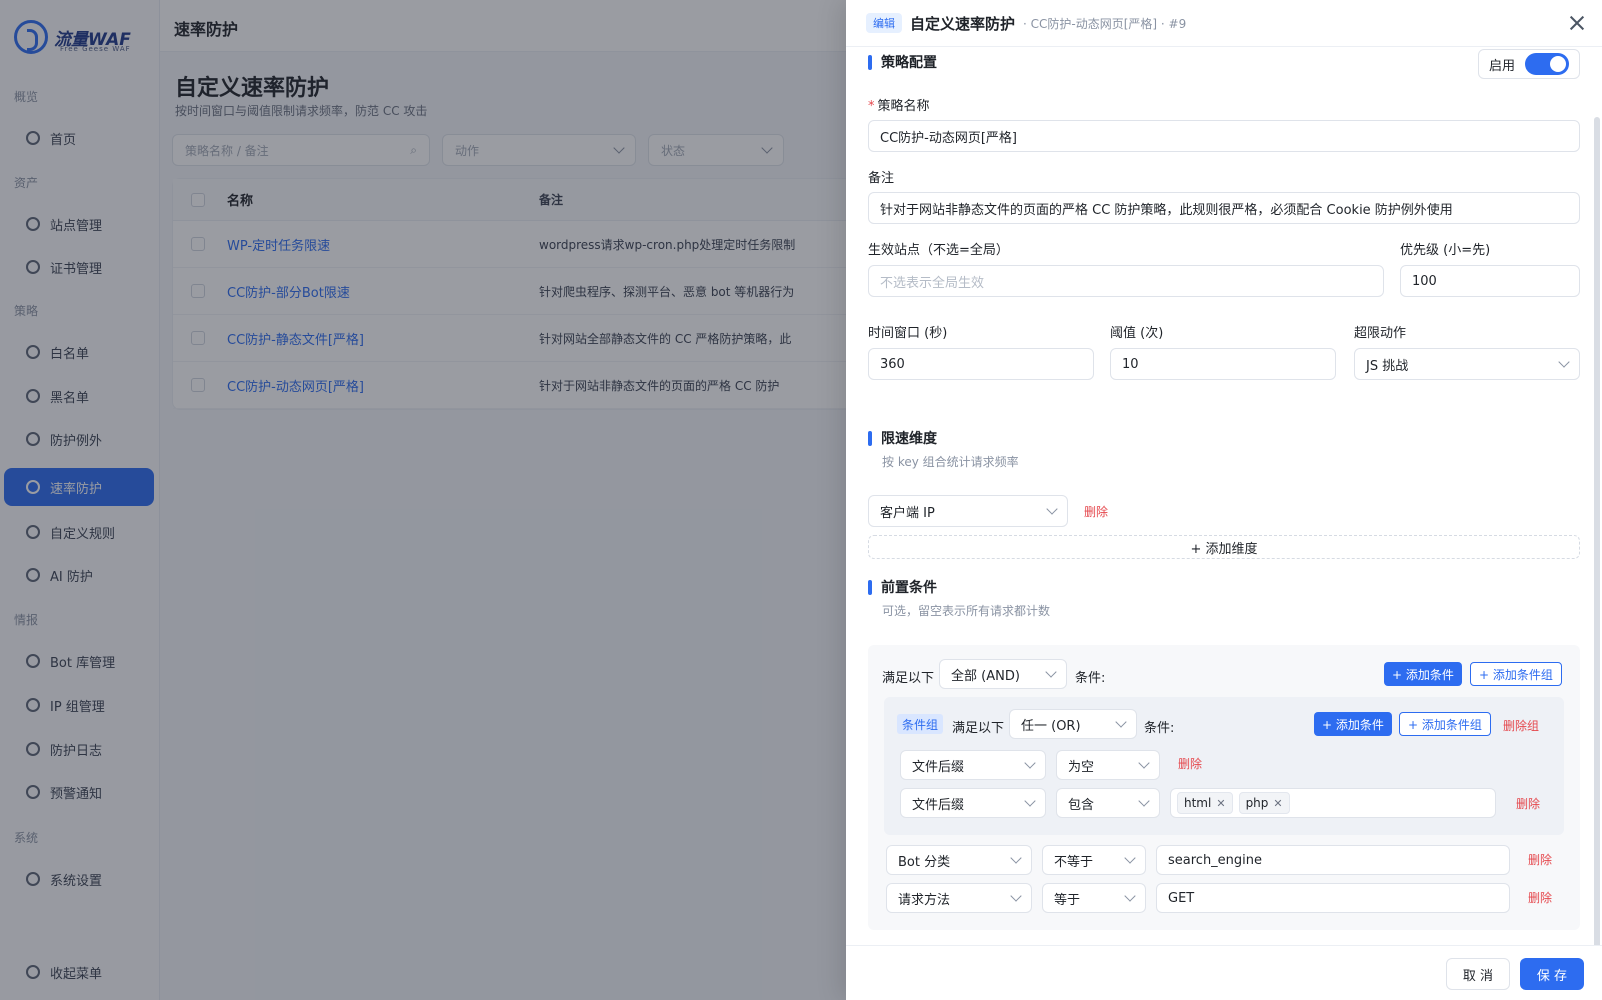  I want to click on tag-chip-label: php, so click(1257, 803).